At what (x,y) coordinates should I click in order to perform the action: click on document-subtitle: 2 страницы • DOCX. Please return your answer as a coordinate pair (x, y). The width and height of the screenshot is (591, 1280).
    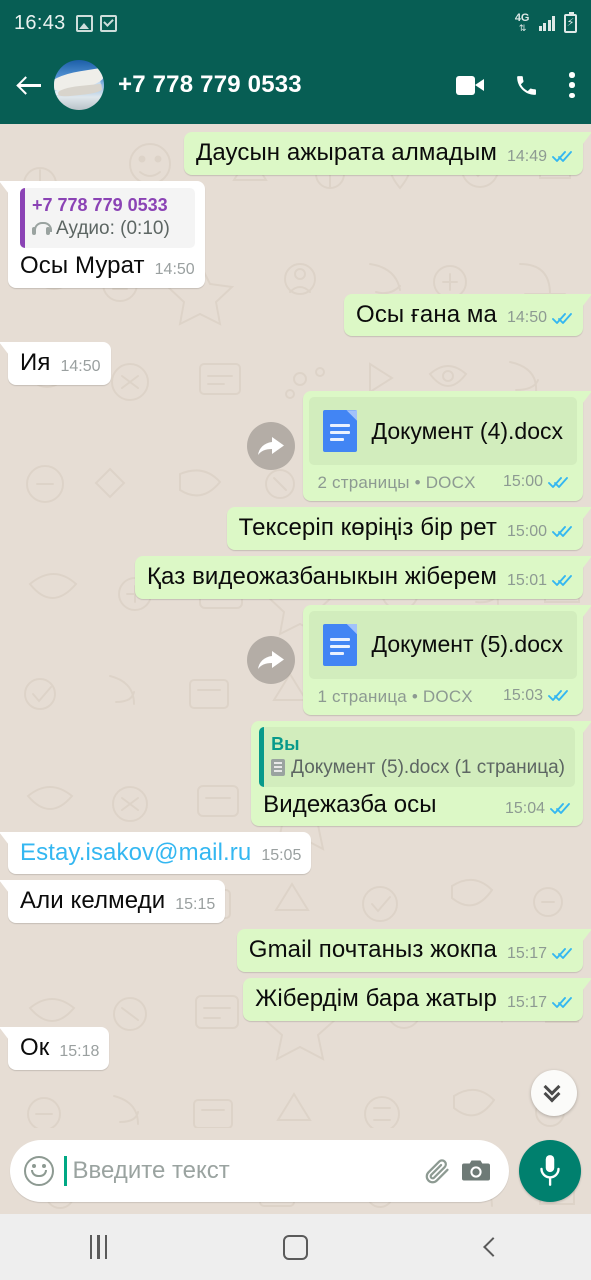
    Looking at the image, I should click on (396, 483).